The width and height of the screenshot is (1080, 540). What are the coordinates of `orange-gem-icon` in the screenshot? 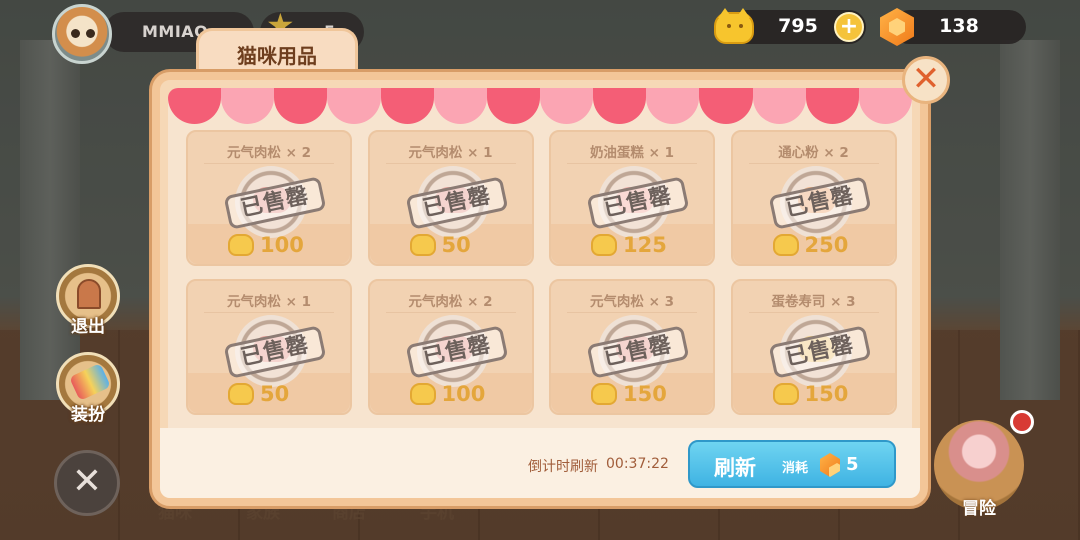 It's located at (830, 465).